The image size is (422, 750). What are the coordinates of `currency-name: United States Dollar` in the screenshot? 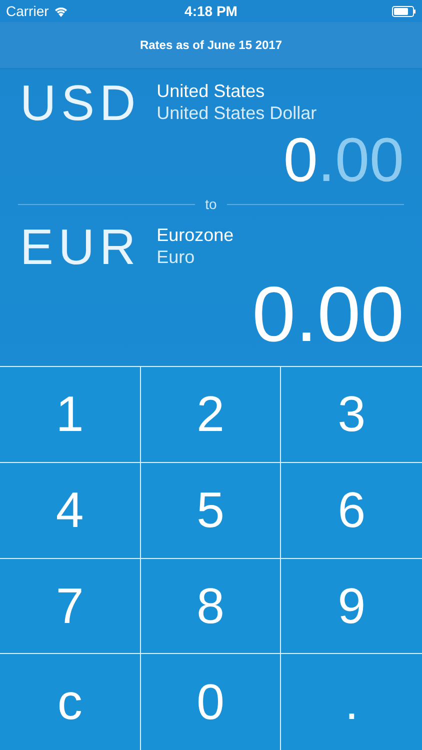 It's located at (236, 113).